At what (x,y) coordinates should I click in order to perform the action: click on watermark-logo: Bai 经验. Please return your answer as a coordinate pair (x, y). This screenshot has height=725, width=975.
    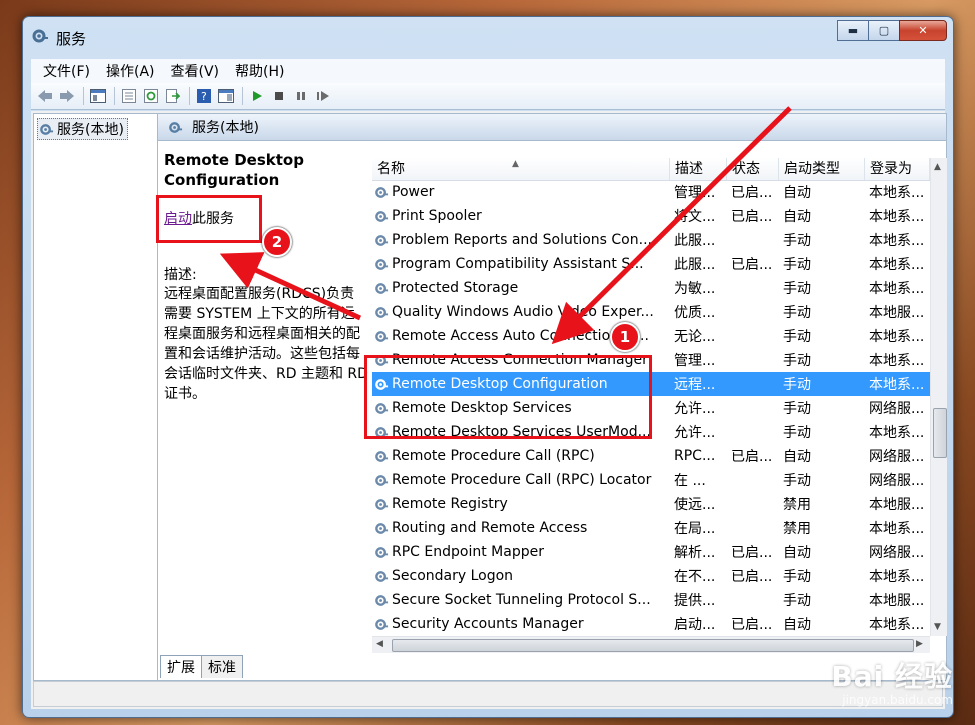
    Looking at the image, I should click on (892, 676).